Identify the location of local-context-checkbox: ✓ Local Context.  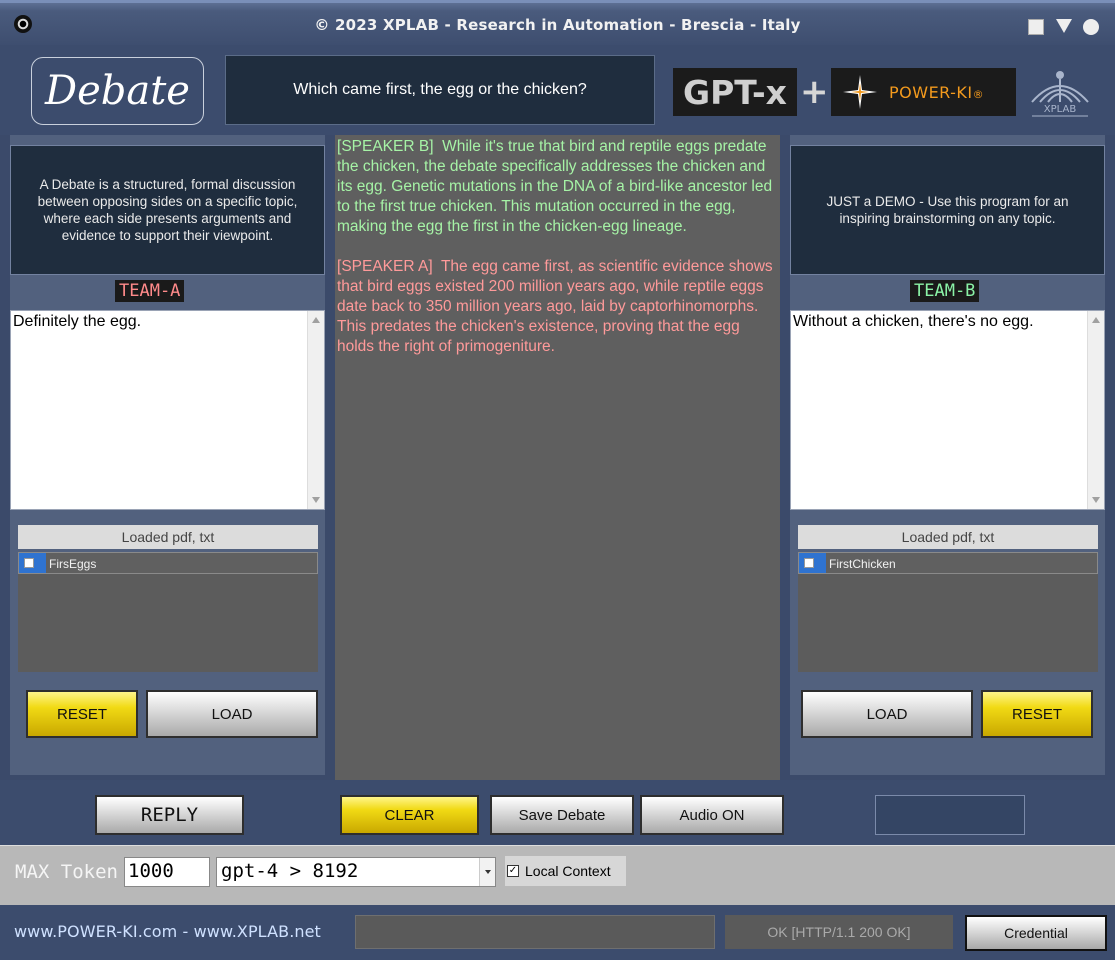
(565, 871).